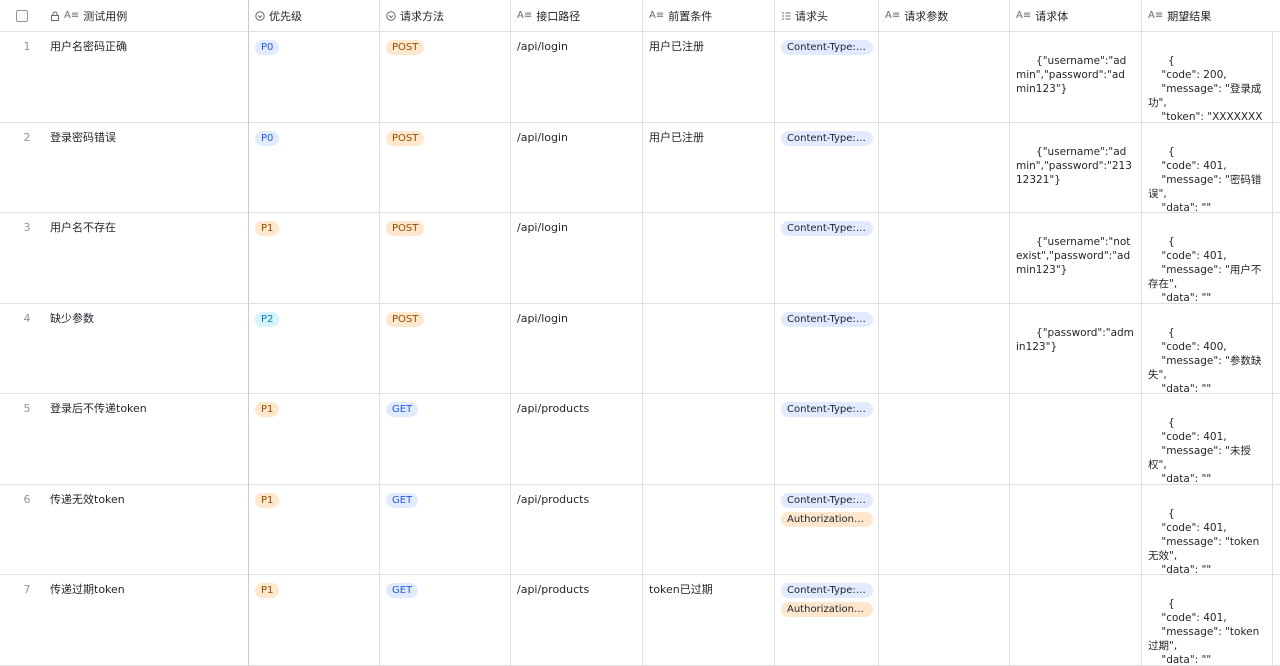  I want to click on case-name-cell: 用户名密码正确, so click(146, 77).